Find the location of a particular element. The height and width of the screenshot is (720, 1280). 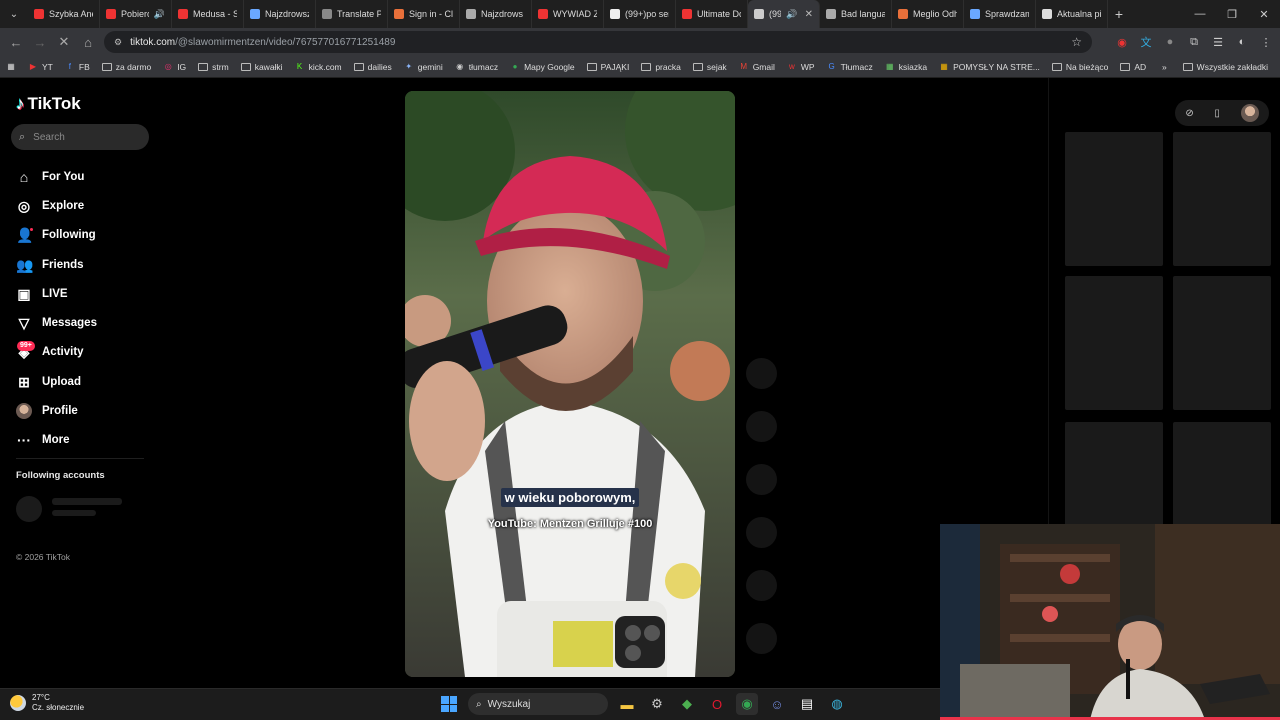

bookmark-item: sejak is located at coordinates (710, 67).